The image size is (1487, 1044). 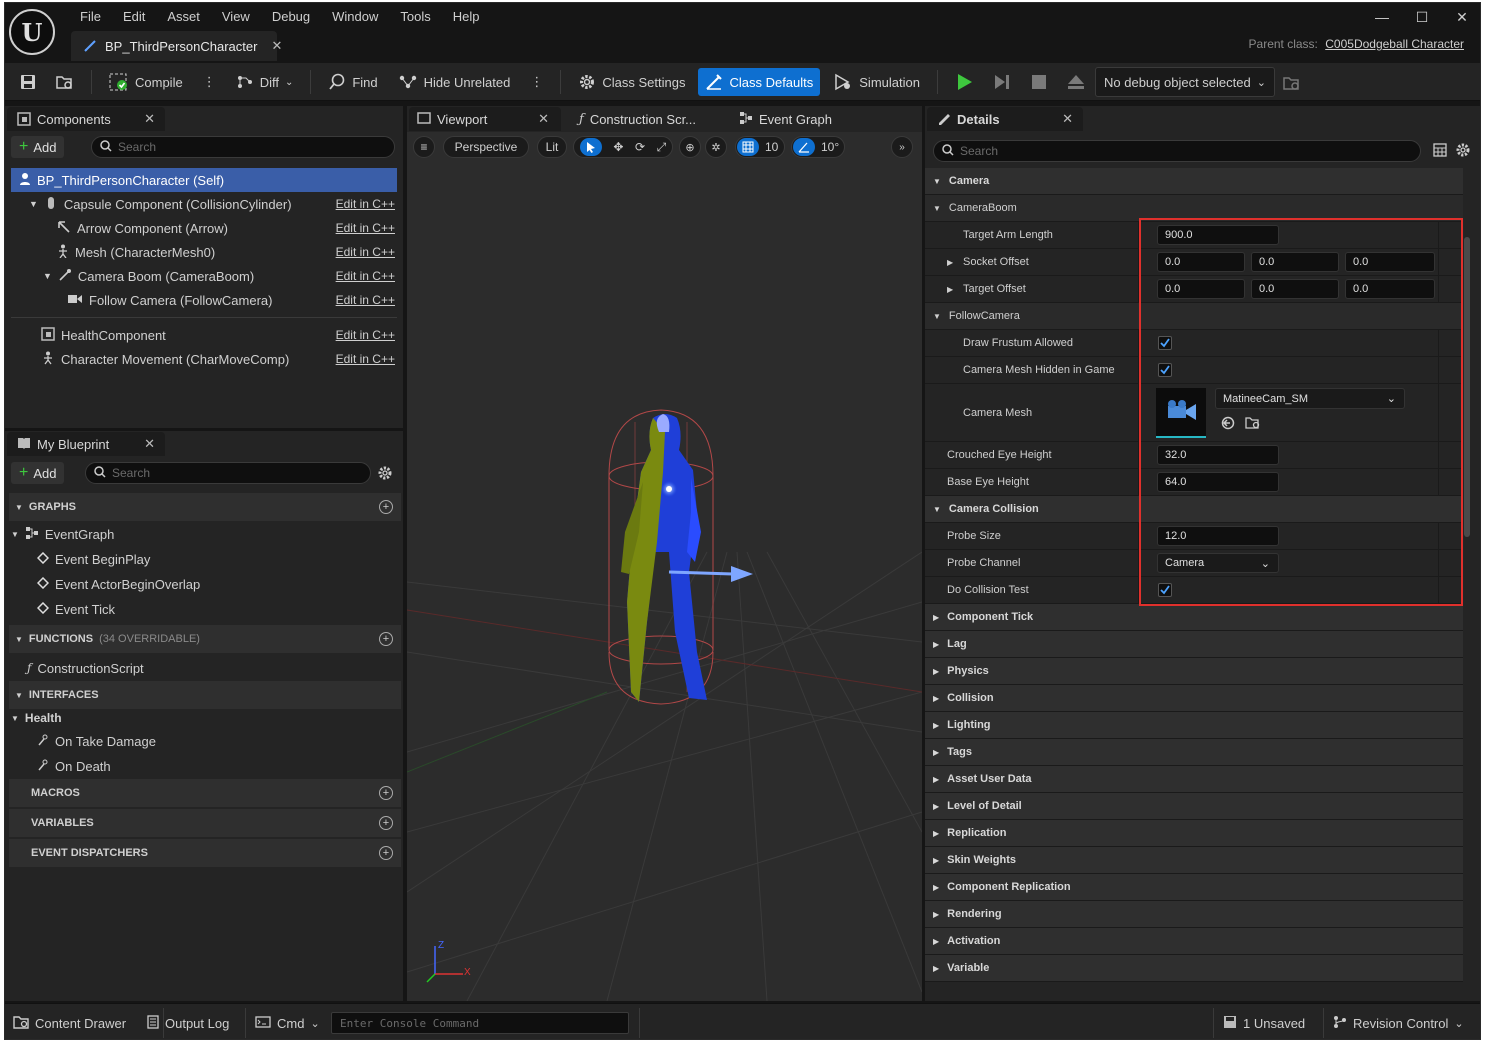 I want to click on category-physics: ▶ Physics, so click(x=1194, y=671).